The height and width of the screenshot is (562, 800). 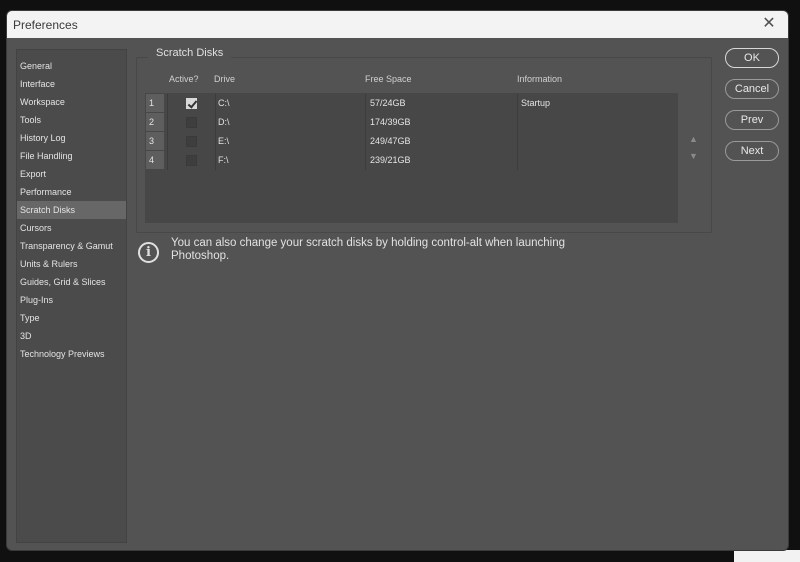 What do you see at coordinates (155, 122) in the screenshot?
I see `row-number: 2` at bounding box center [155, 122].